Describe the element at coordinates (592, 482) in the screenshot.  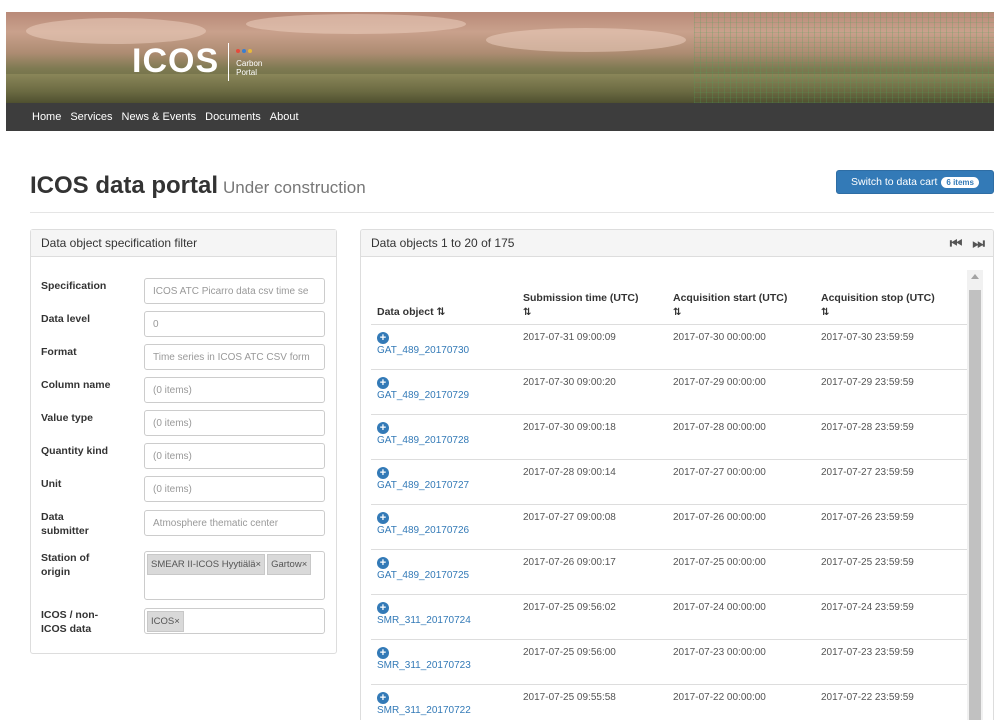
I see `cell-submission: 2017-07-28 09:00:14` at that location.